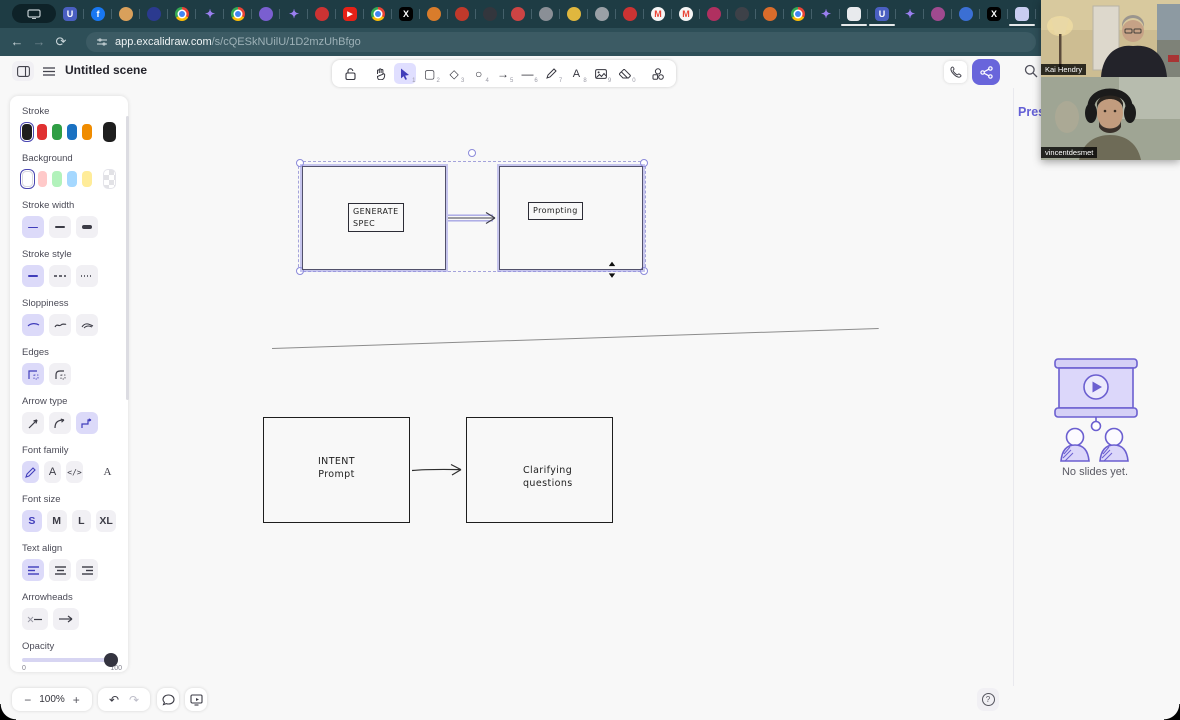  I want to click on zoom-level: 100%, so click(52, 699).